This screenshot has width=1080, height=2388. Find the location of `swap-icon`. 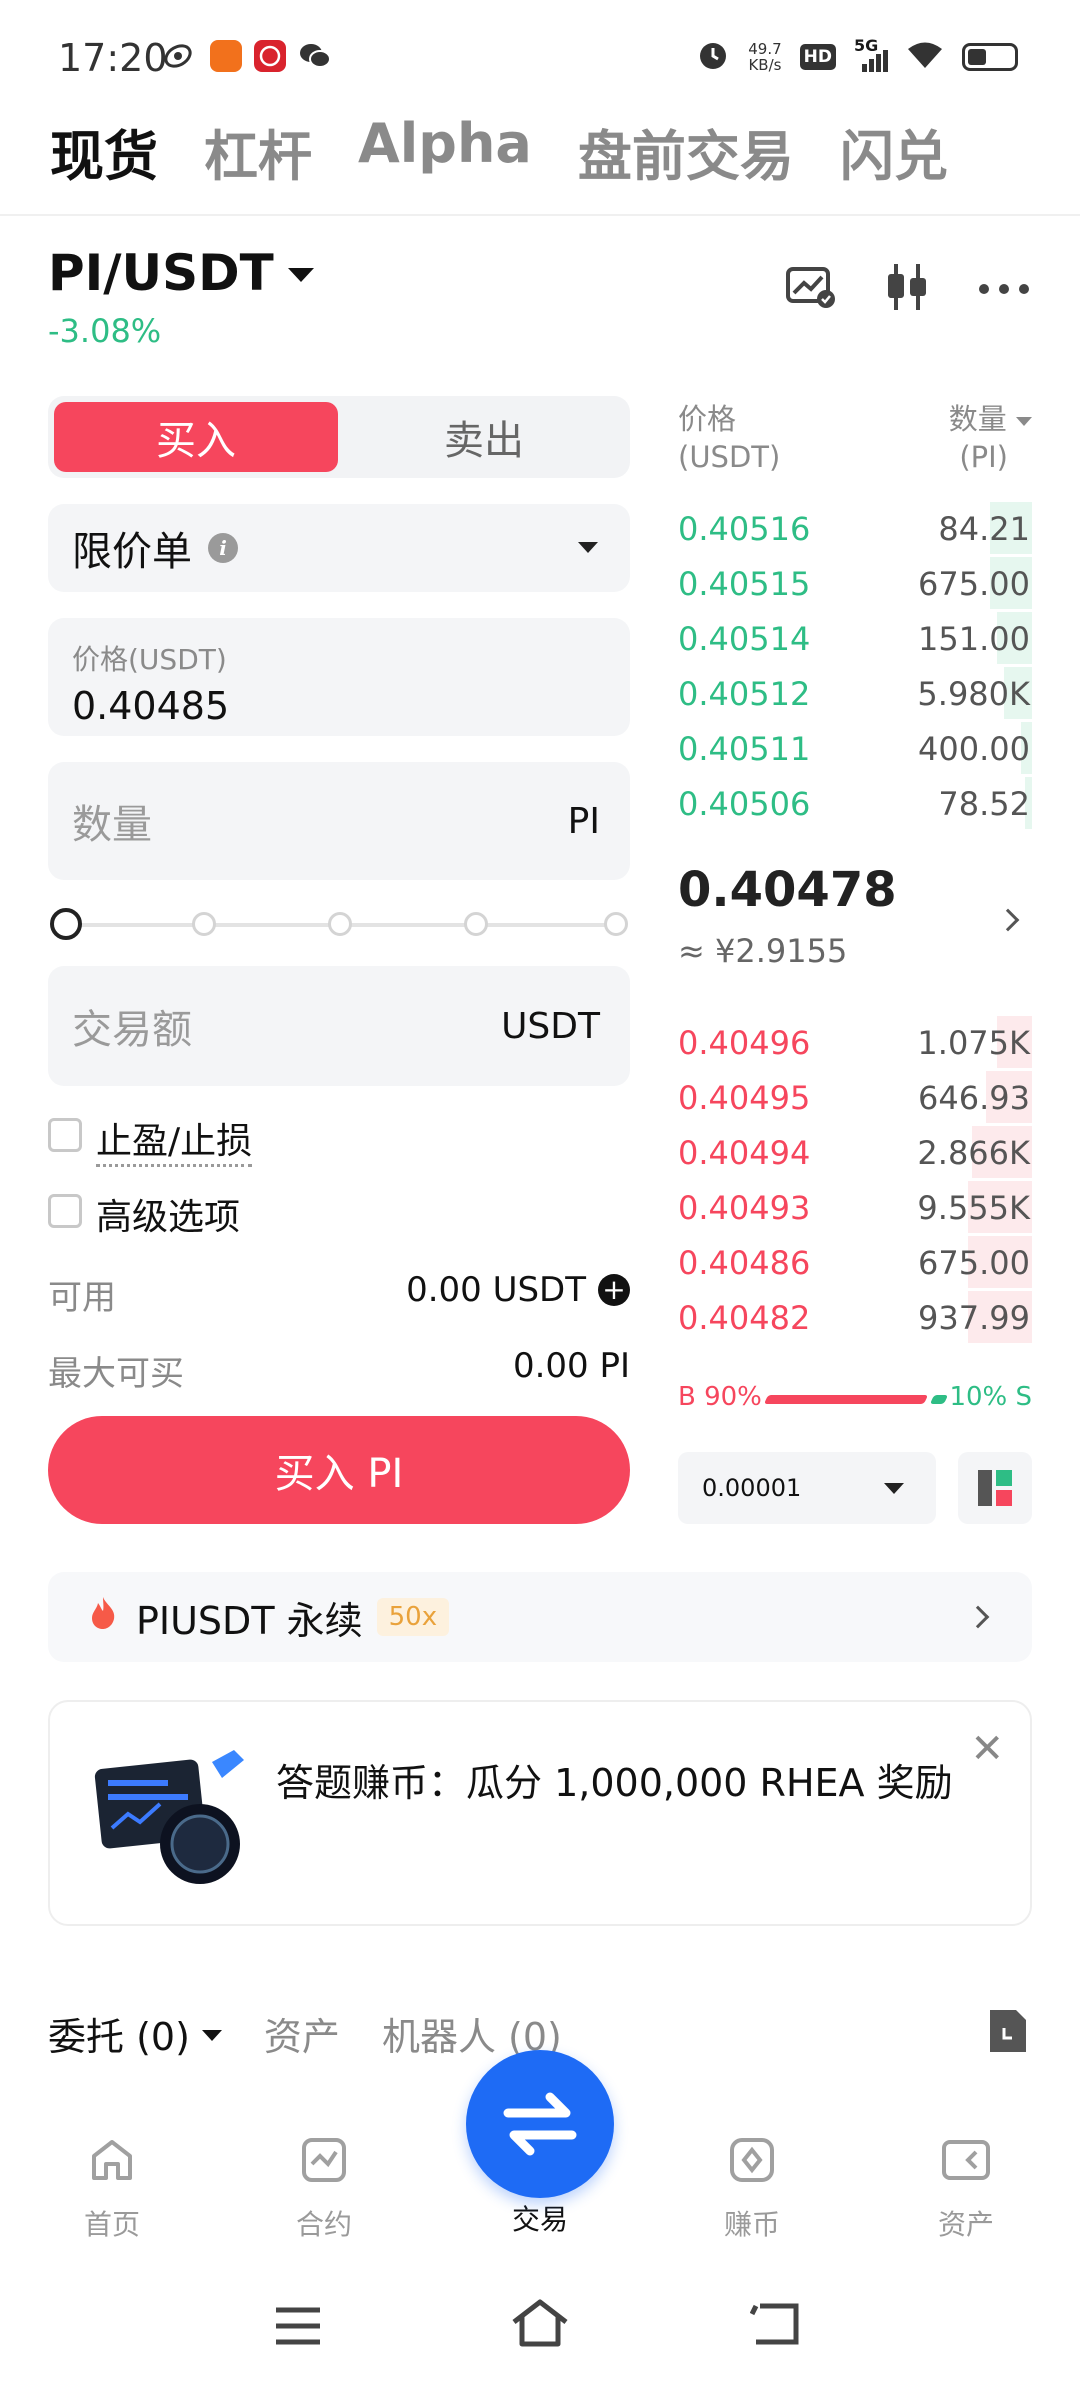

swap-icon is located at coordinates (540, 2124).